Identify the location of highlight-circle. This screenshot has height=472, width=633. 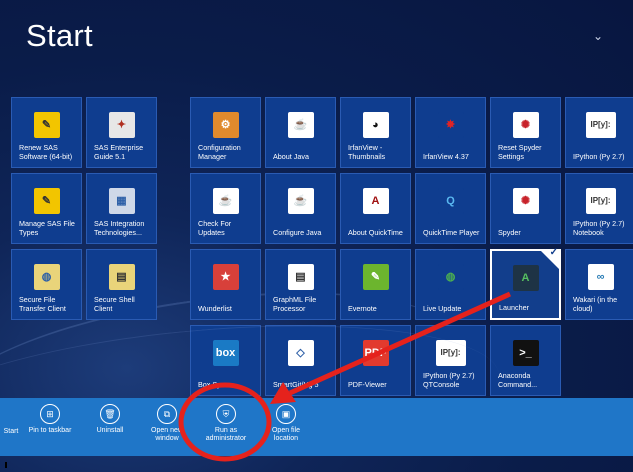
(225, 422).